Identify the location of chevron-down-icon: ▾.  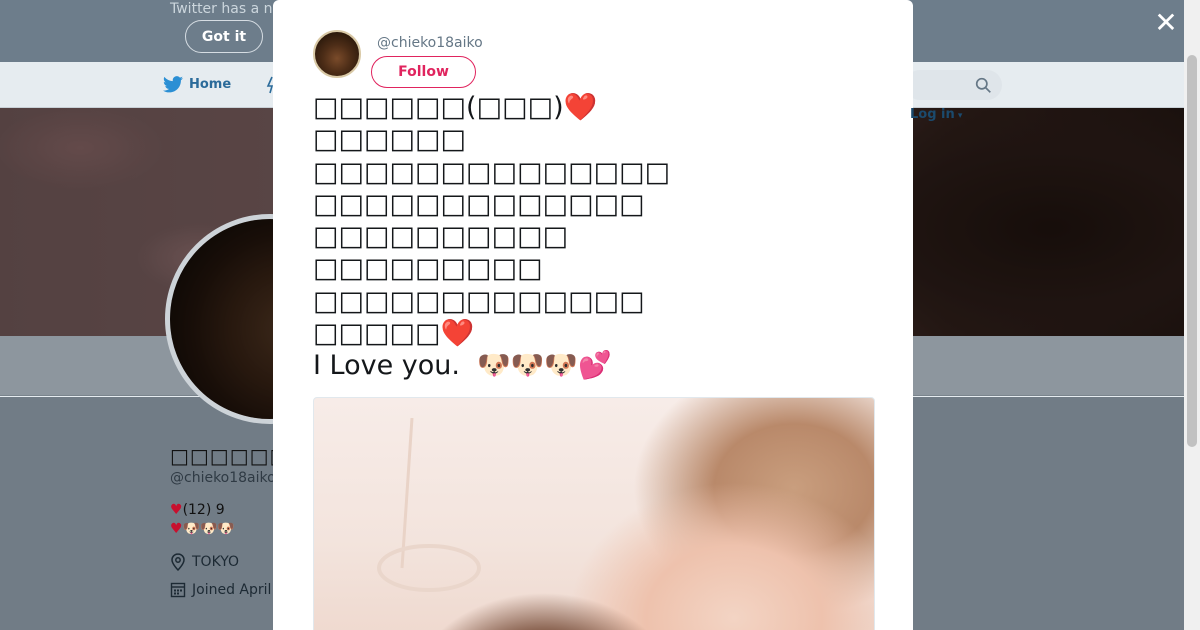
(958, 116).